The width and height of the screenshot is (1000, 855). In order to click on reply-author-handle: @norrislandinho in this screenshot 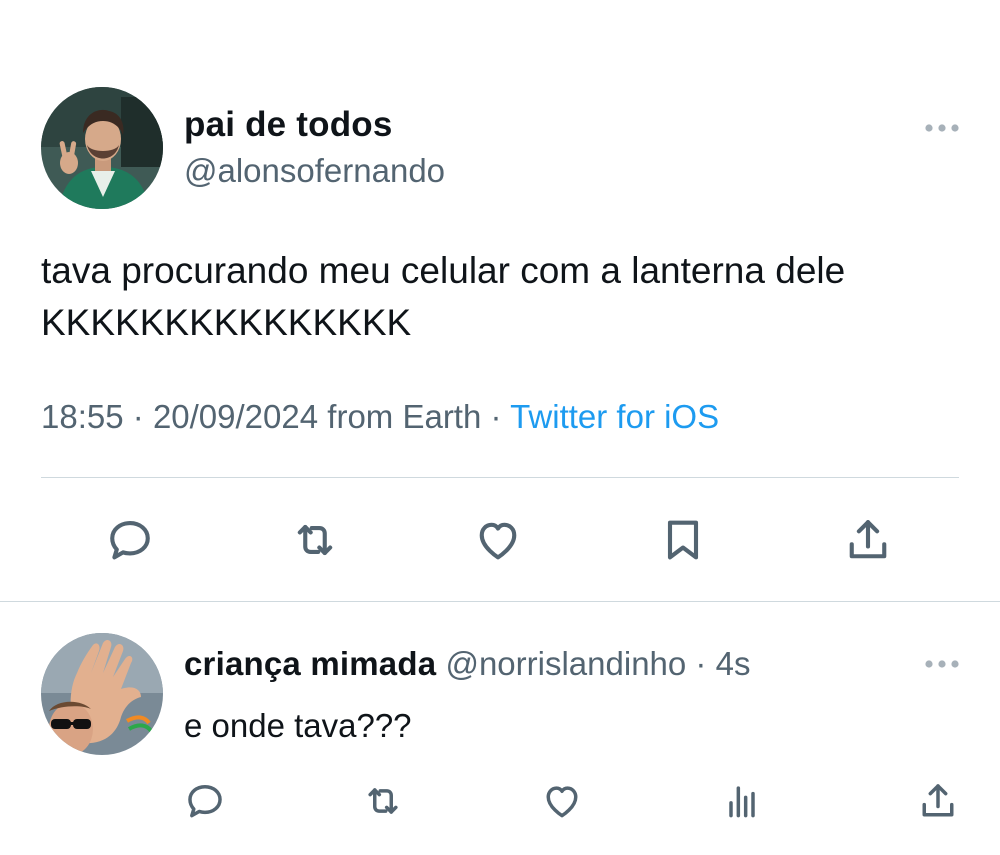, I will do `click(565, 663)`.